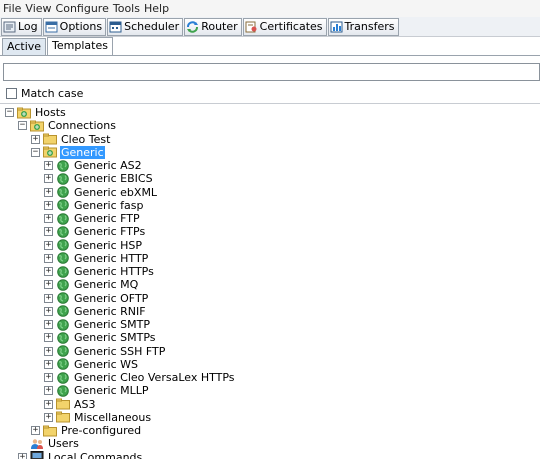 The image size is (540, 459). I want to click on tree-node: − Generic, so click(68, 152).